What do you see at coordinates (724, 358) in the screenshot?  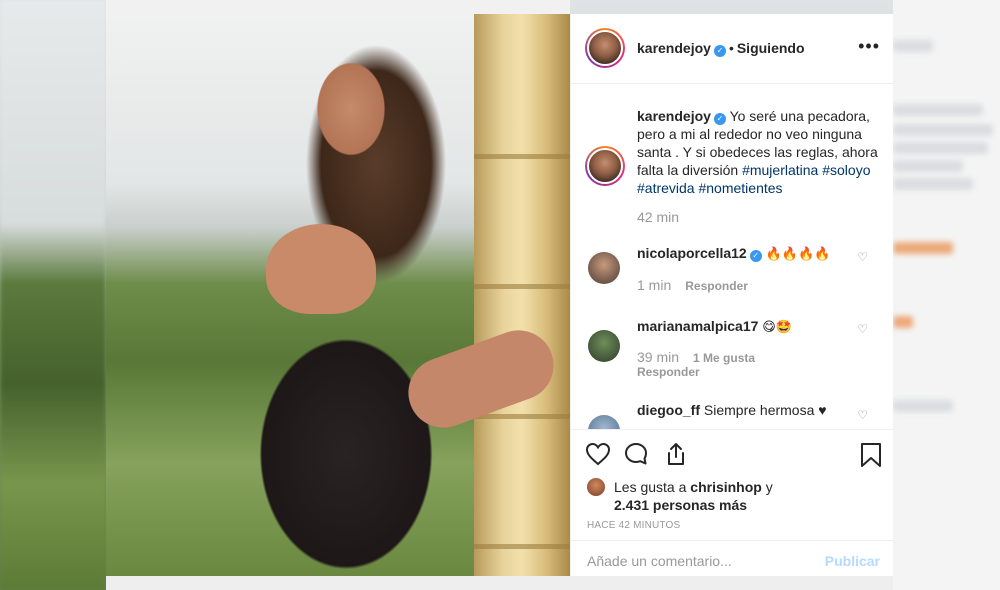 I see `comment-likes: 1 Me gusta` at bounding box center [724, 358].